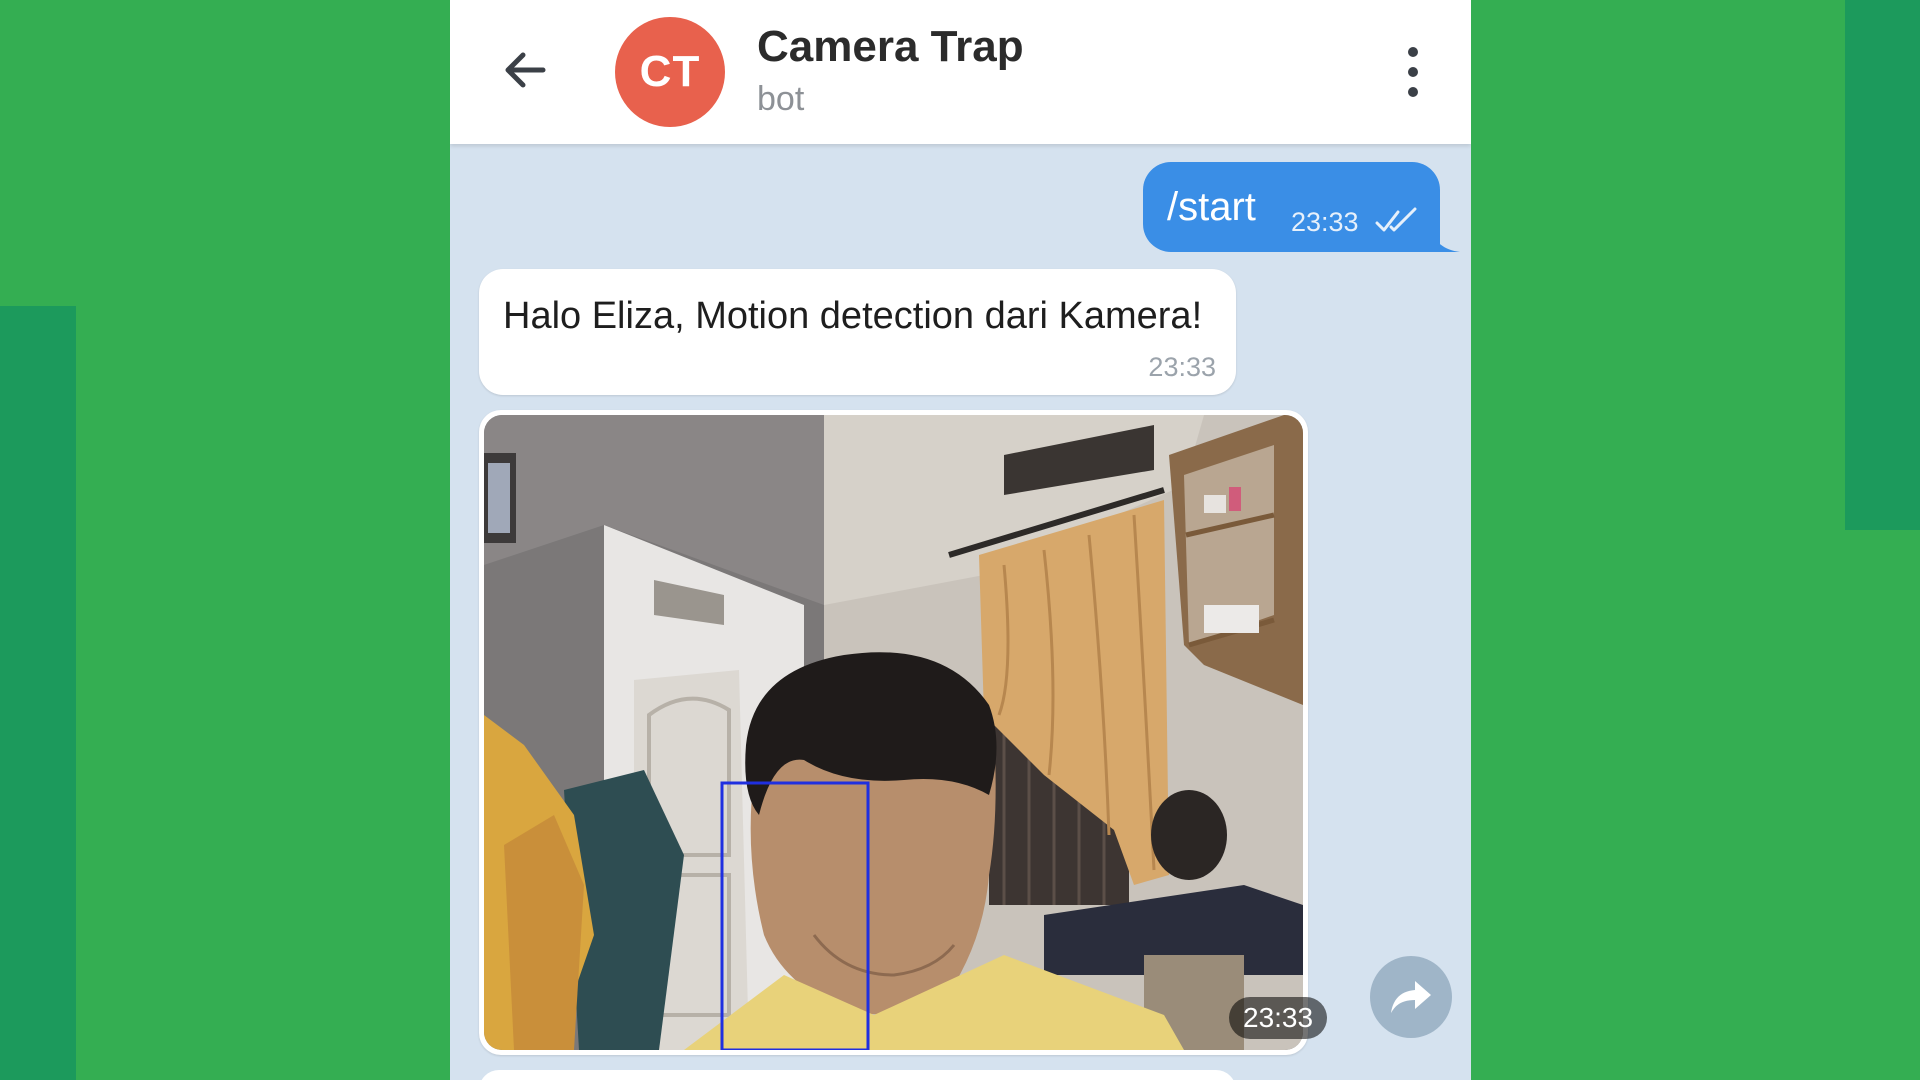  I want to click on avatar: CT, so click(670, 72).